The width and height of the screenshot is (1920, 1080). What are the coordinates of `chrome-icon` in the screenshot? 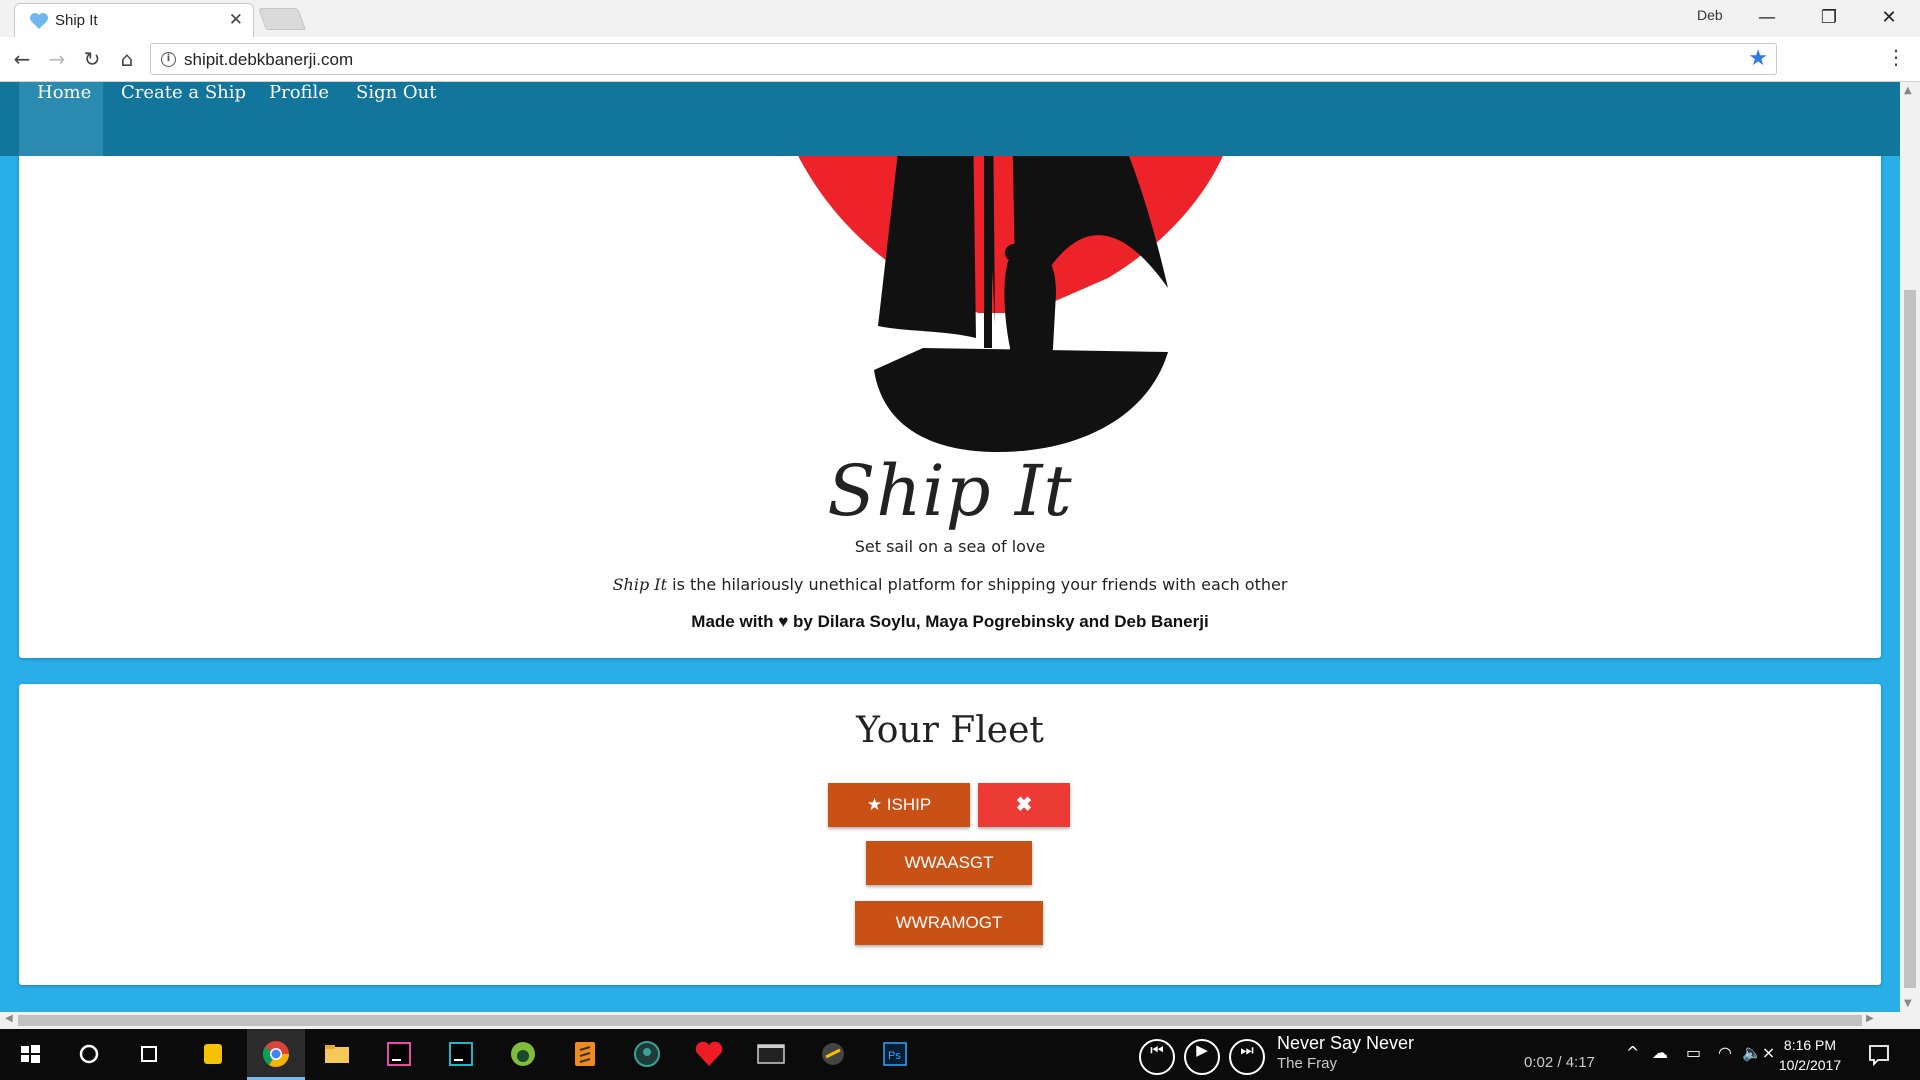 It's located at (276, 1054).